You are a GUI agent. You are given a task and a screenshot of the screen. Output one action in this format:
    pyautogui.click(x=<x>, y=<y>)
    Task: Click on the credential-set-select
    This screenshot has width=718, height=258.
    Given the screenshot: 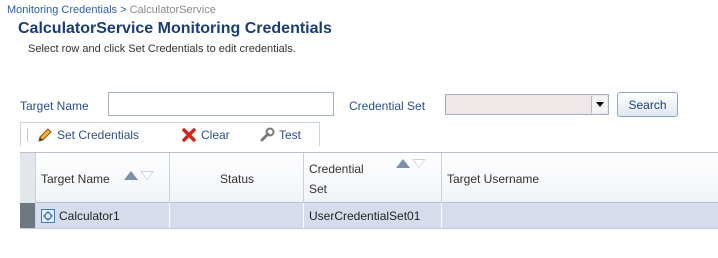 What is the action you would take?
    pyautogui.click(x=527, y=104)
    